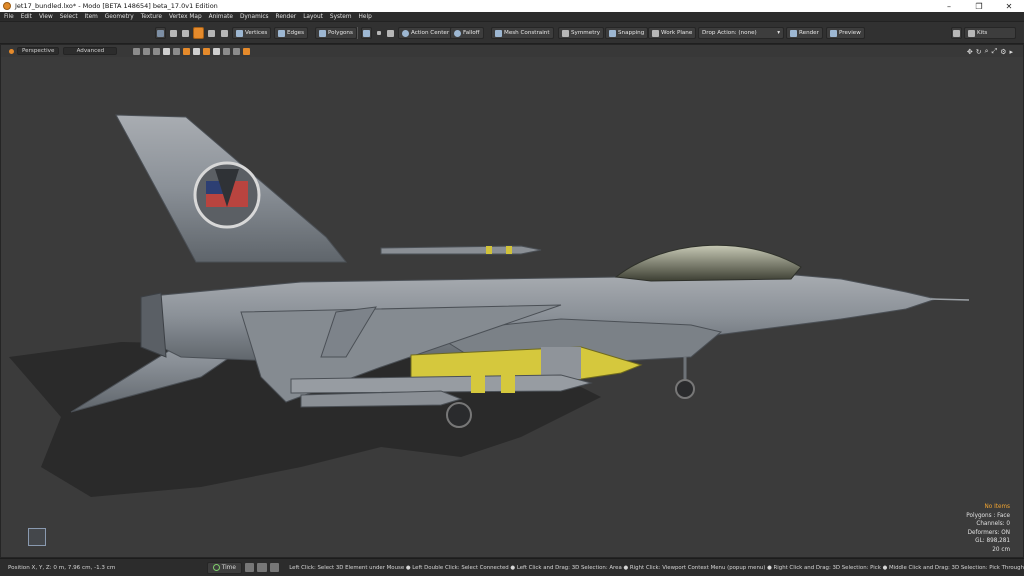  What do you see at coordinates (274, 567) in the screenshot?
I see `layout-toggle-icon` at bounding box center [274, 567].